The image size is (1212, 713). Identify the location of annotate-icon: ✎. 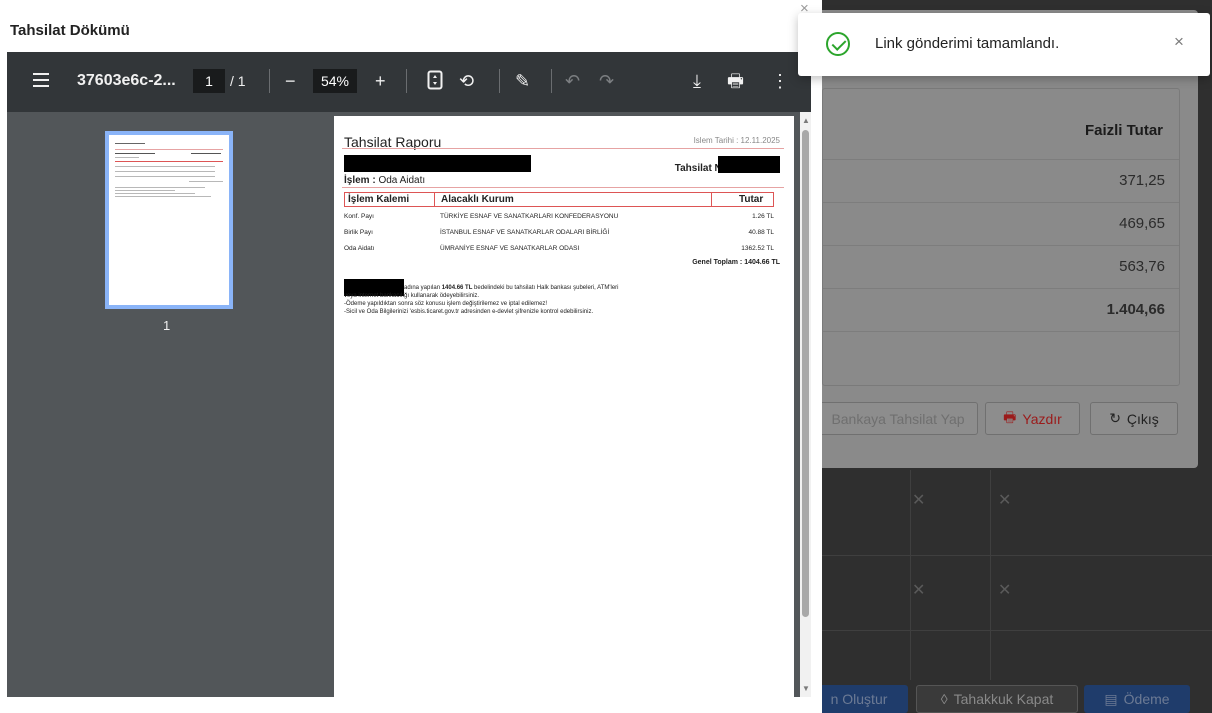
(522, 81).